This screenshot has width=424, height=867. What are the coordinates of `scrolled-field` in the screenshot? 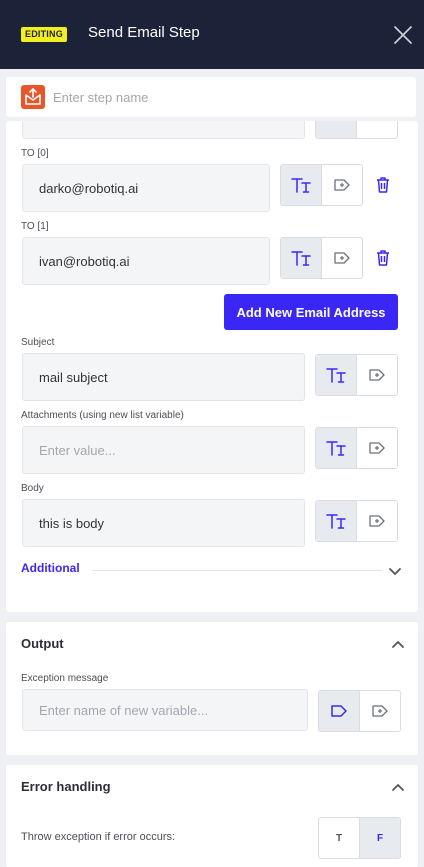 It's located at (163, 130).